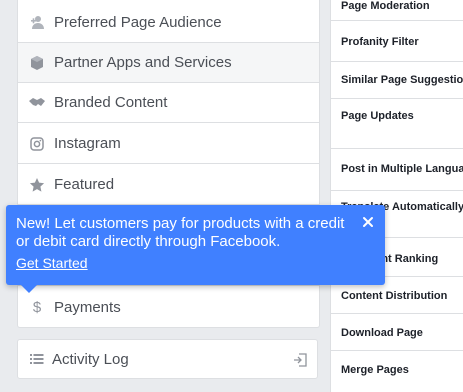  Describe the element at coordinates (37, 185) in the screenshot. I see `star-icon` at that location.